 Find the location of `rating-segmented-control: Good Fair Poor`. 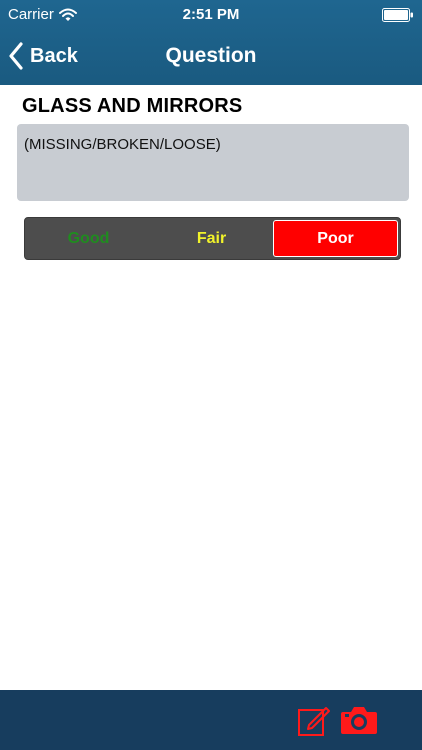

rating-segmented-control: Good Fair Poor is located at coordinates (212, 238).